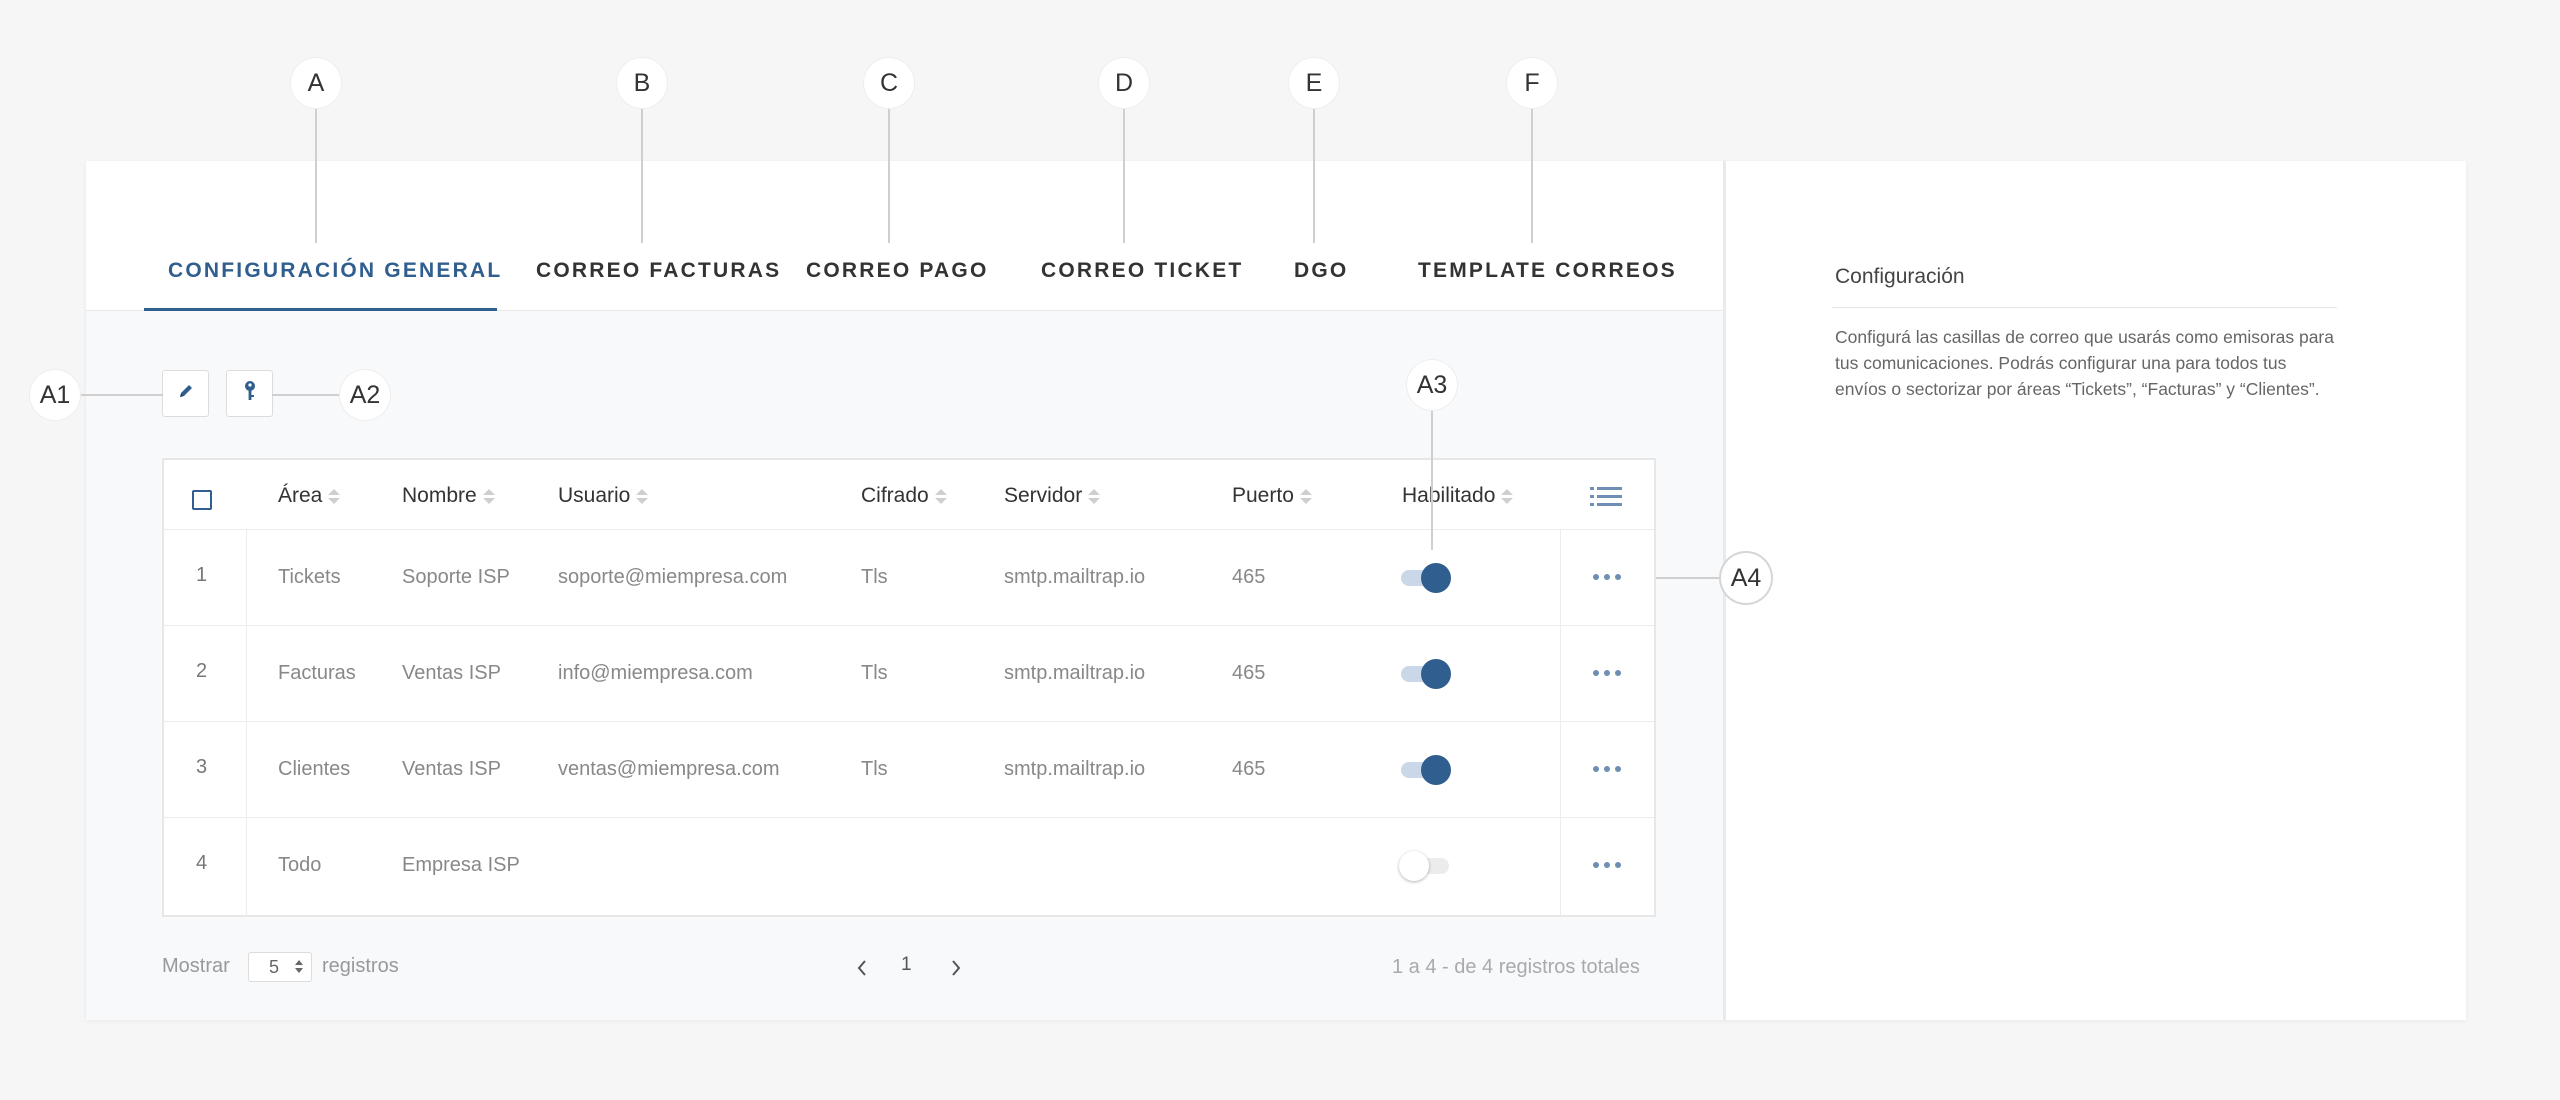 This screenshot has width=2560, height=1100. Describe the element at coordinates (456, 577) in the screenshot. I see `cell-nombre: Soporte ISP` at that location.